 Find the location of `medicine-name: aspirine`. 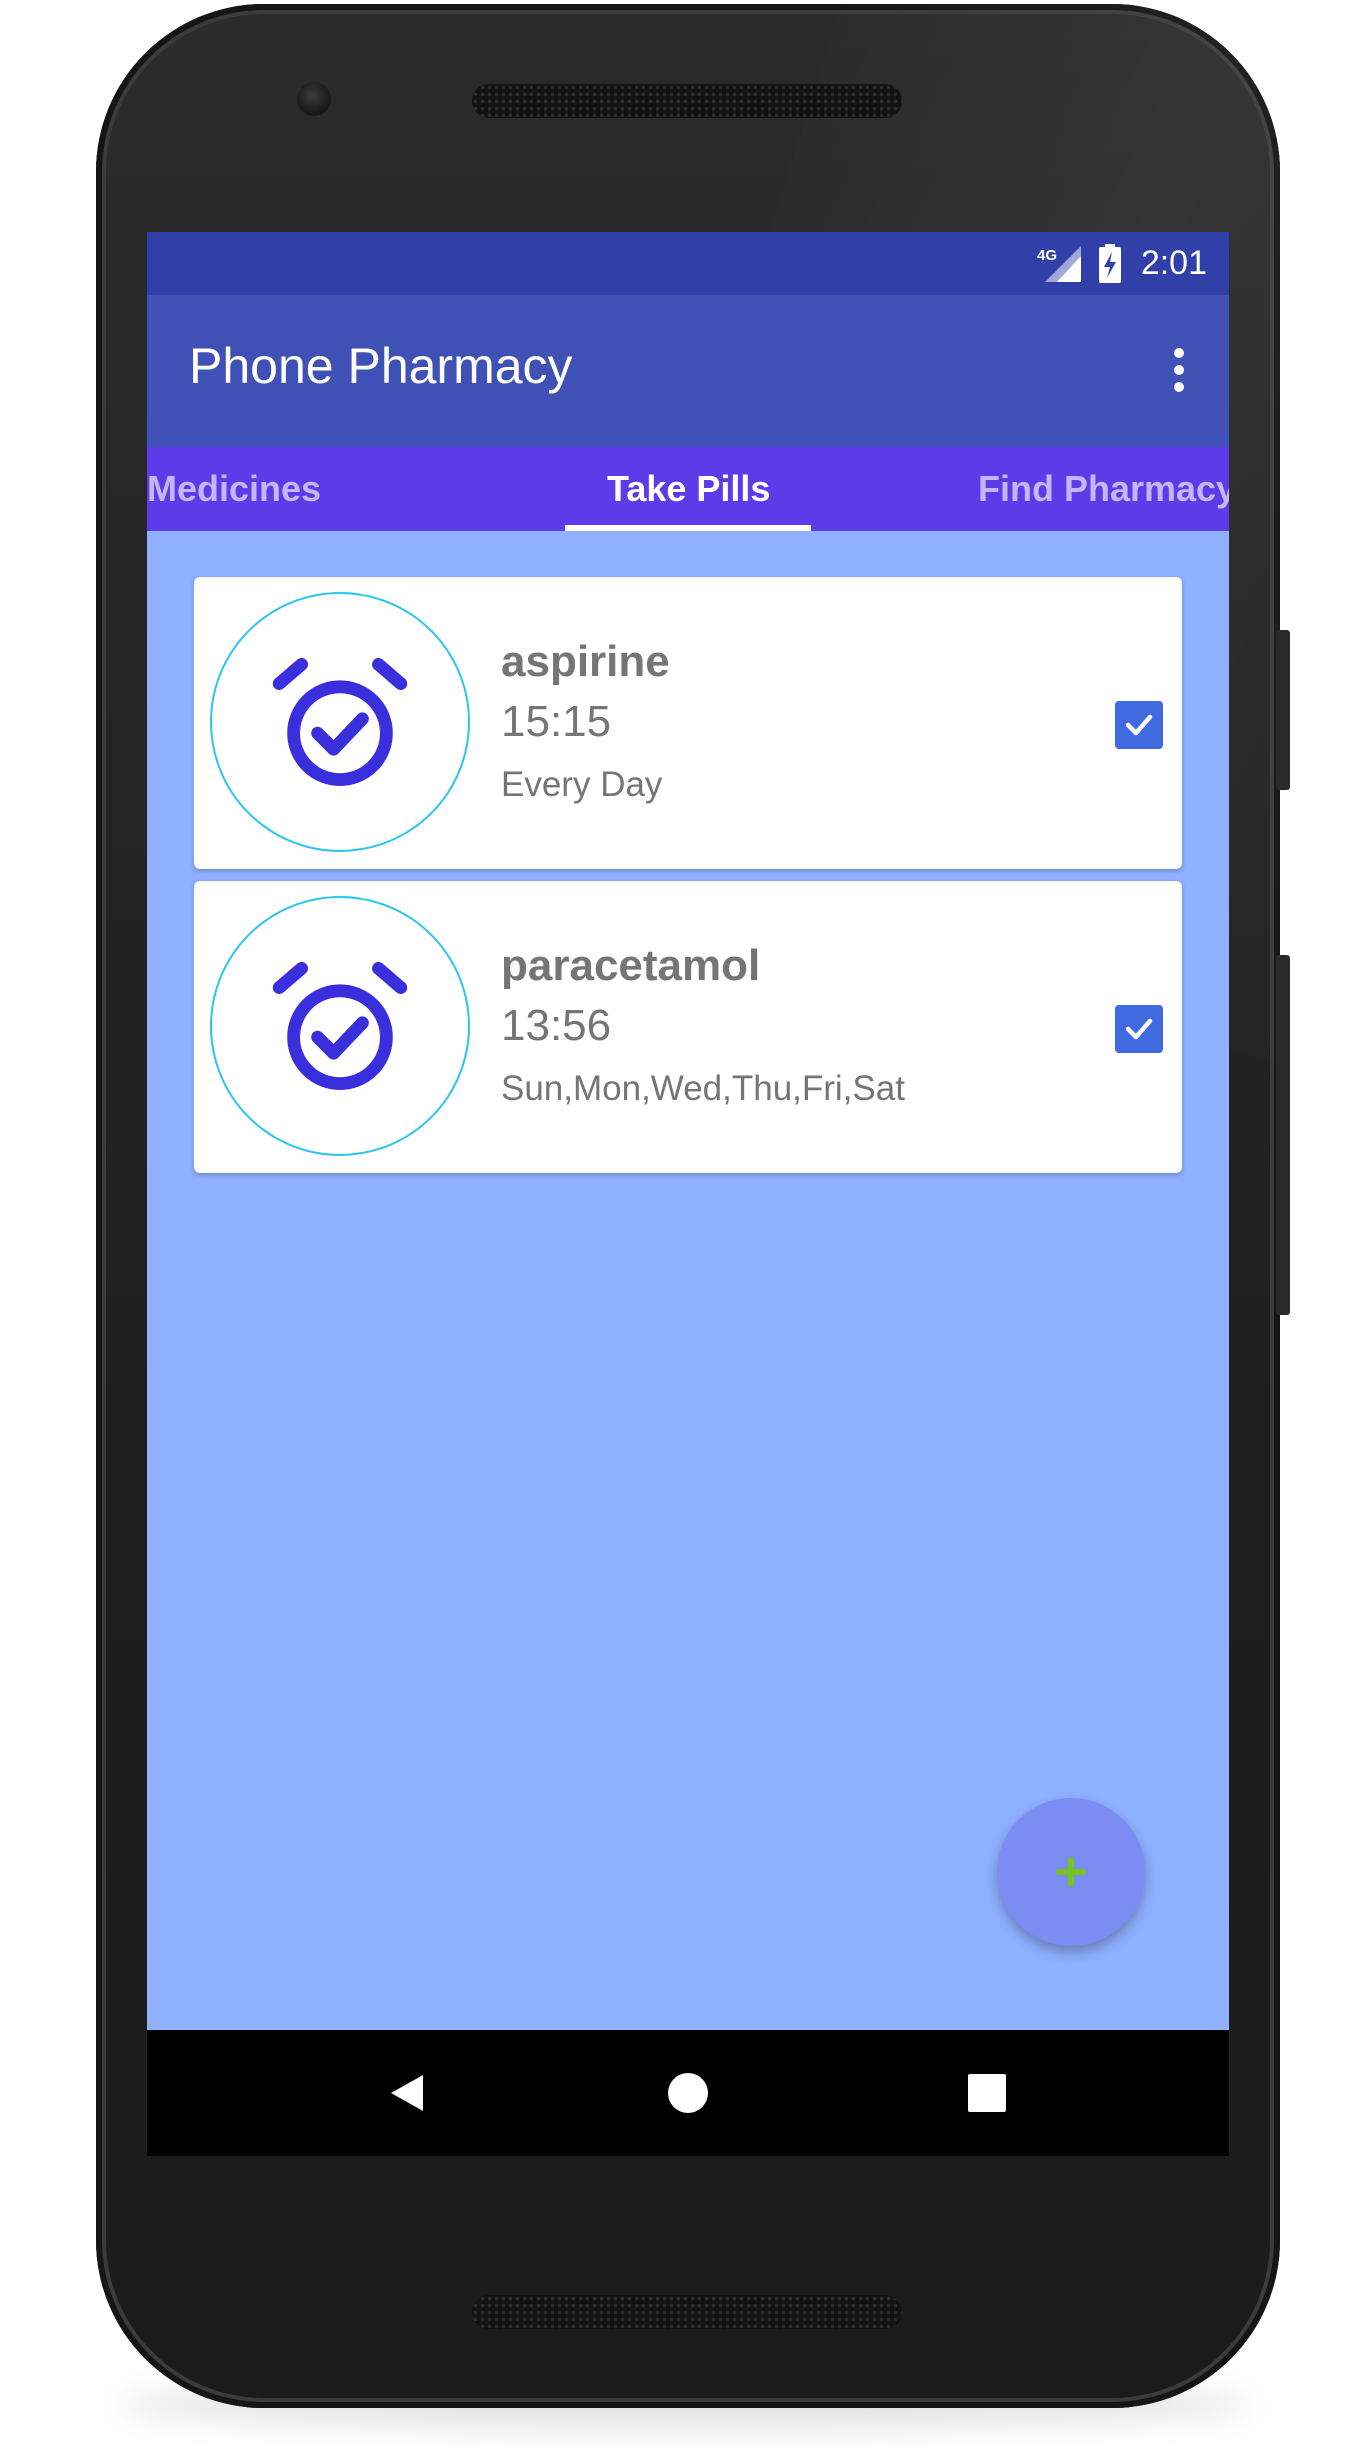

medicine-name: aspirine is located at coordinates (585, 661).